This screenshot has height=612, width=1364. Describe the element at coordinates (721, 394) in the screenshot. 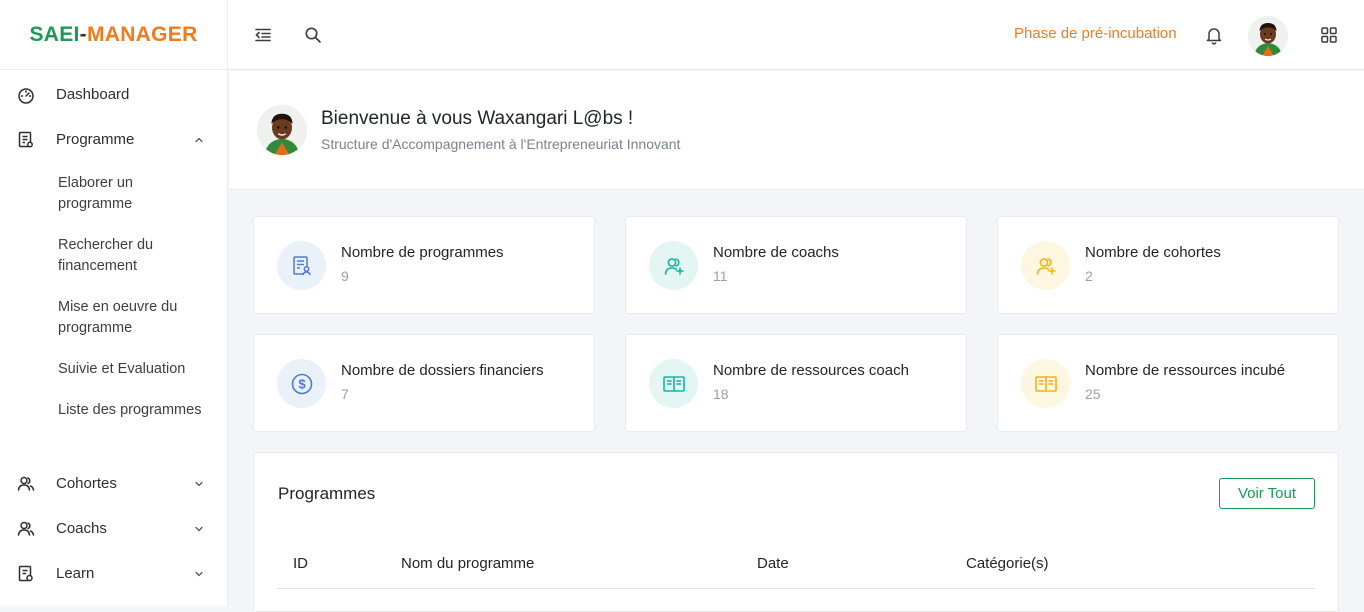

I see `stat-value: 18` at that location.